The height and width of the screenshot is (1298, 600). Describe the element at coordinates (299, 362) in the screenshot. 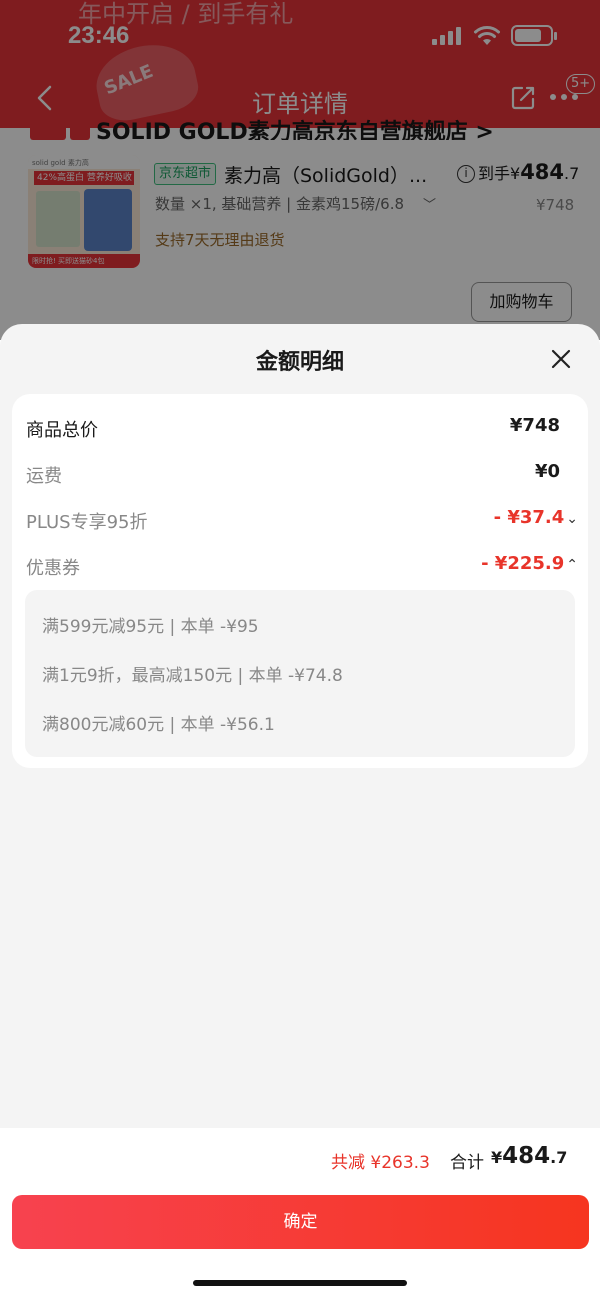

I see `sheet-title: 金额明细` at that location.